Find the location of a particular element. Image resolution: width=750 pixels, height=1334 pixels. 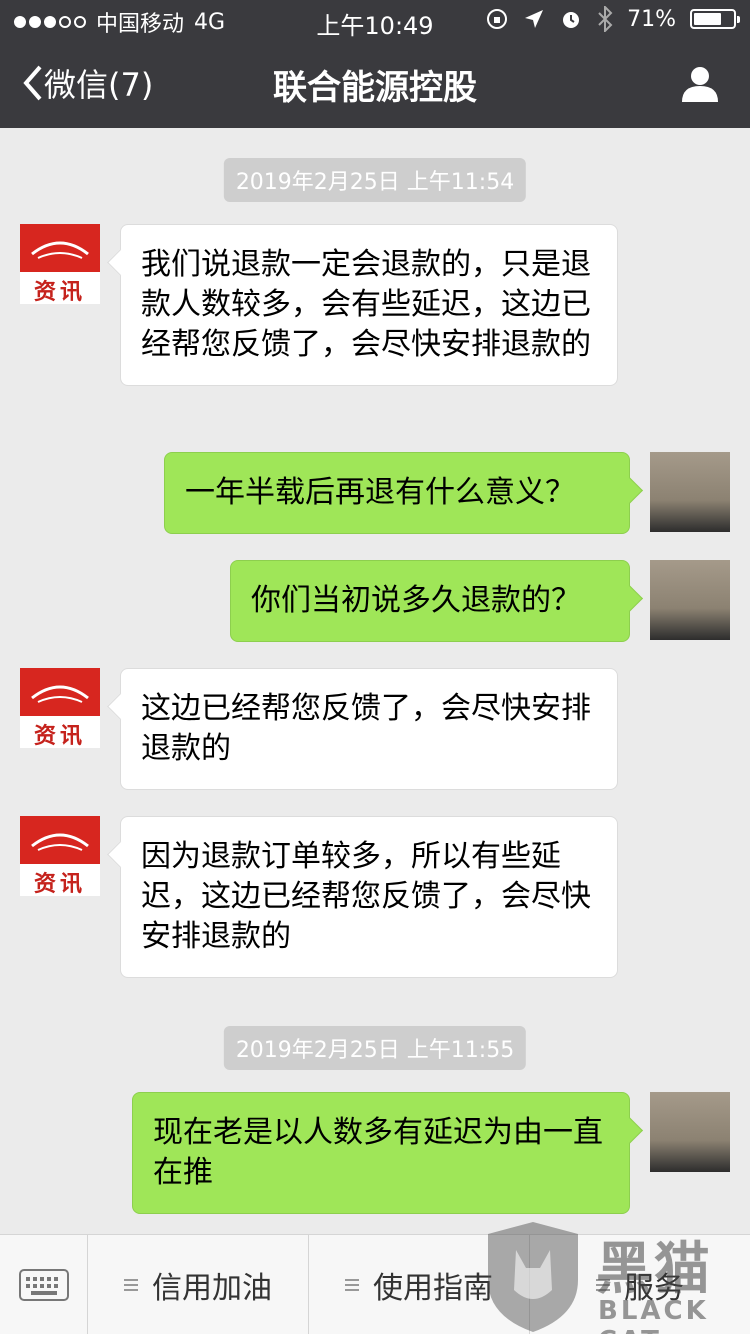

location-icon is located at coordinates (534, 19).